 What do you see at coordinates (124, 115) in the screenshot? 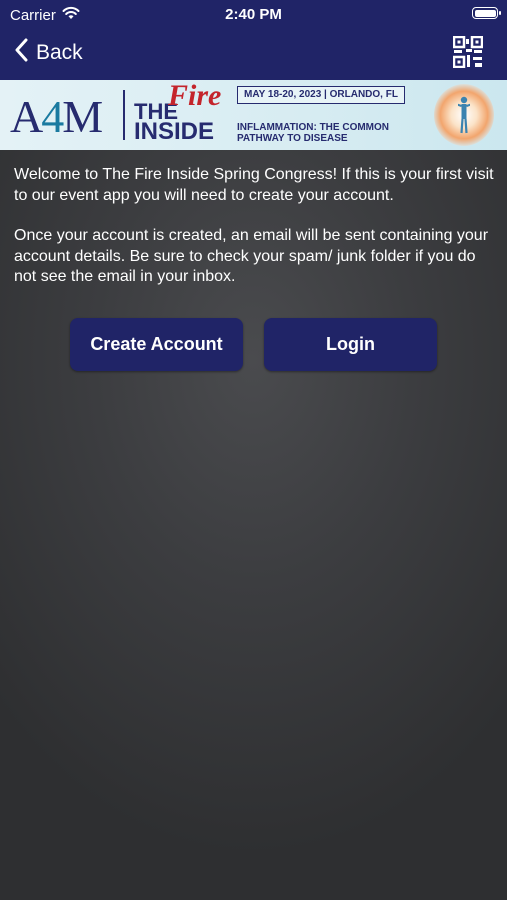
I see `banner-divider` at bounding box center [124, 115].